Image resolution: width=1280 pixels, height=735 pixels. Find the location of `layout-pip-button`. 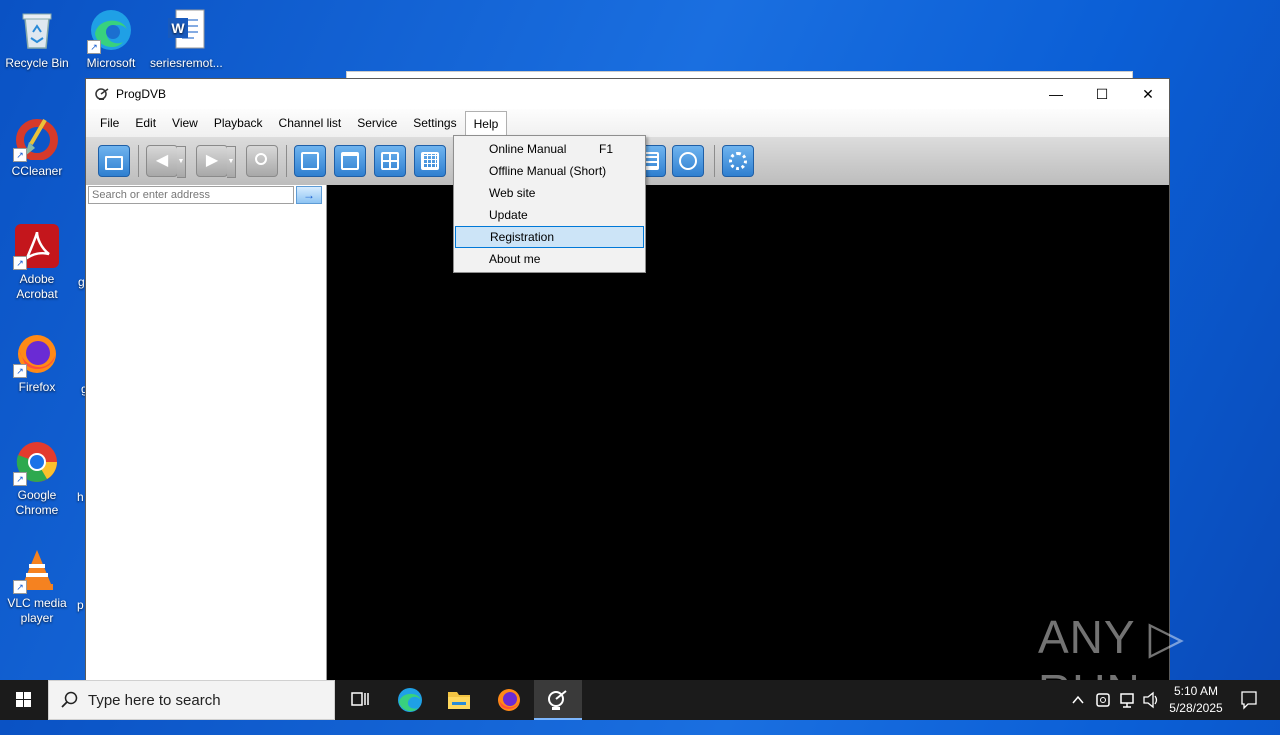

layout-pip-button is located at coordinates (350, 161).